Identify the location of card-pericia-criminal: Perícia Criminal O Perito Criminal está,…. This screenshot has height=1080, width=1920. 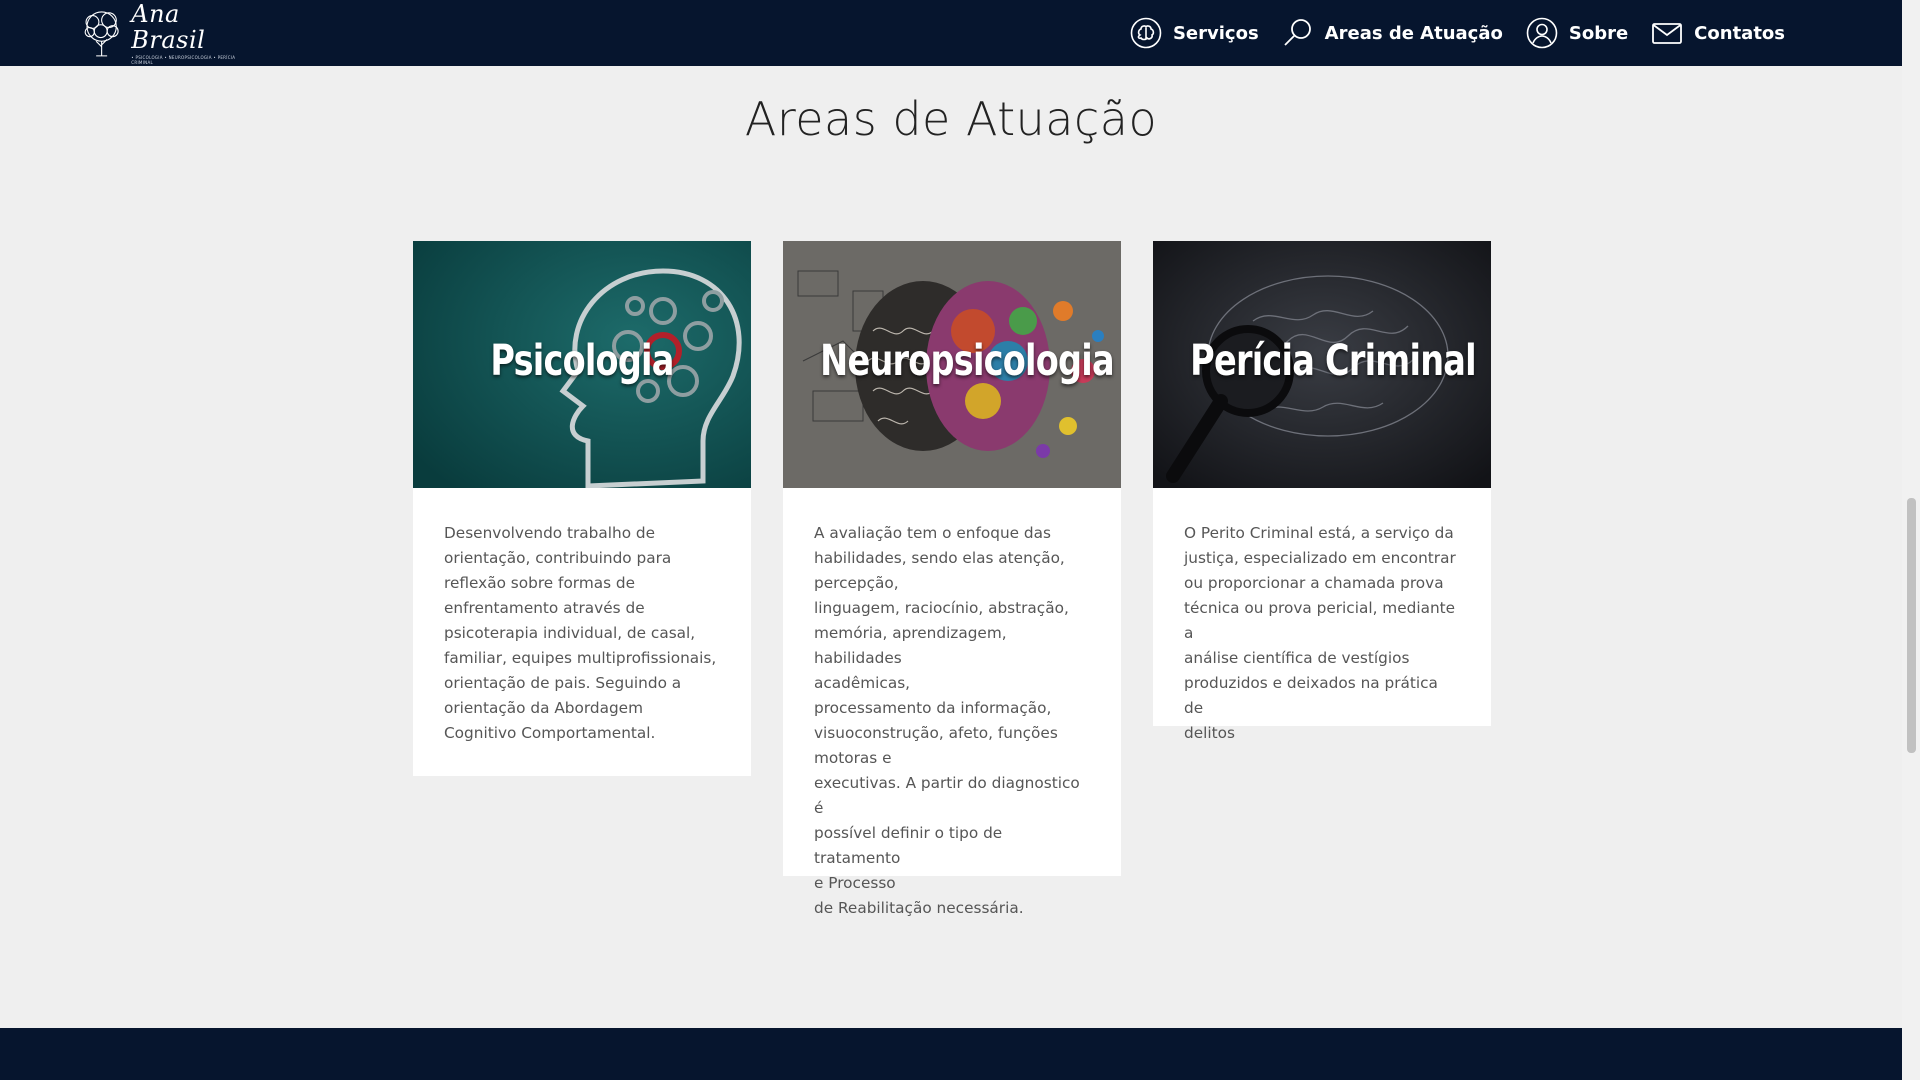
(1322, 491).